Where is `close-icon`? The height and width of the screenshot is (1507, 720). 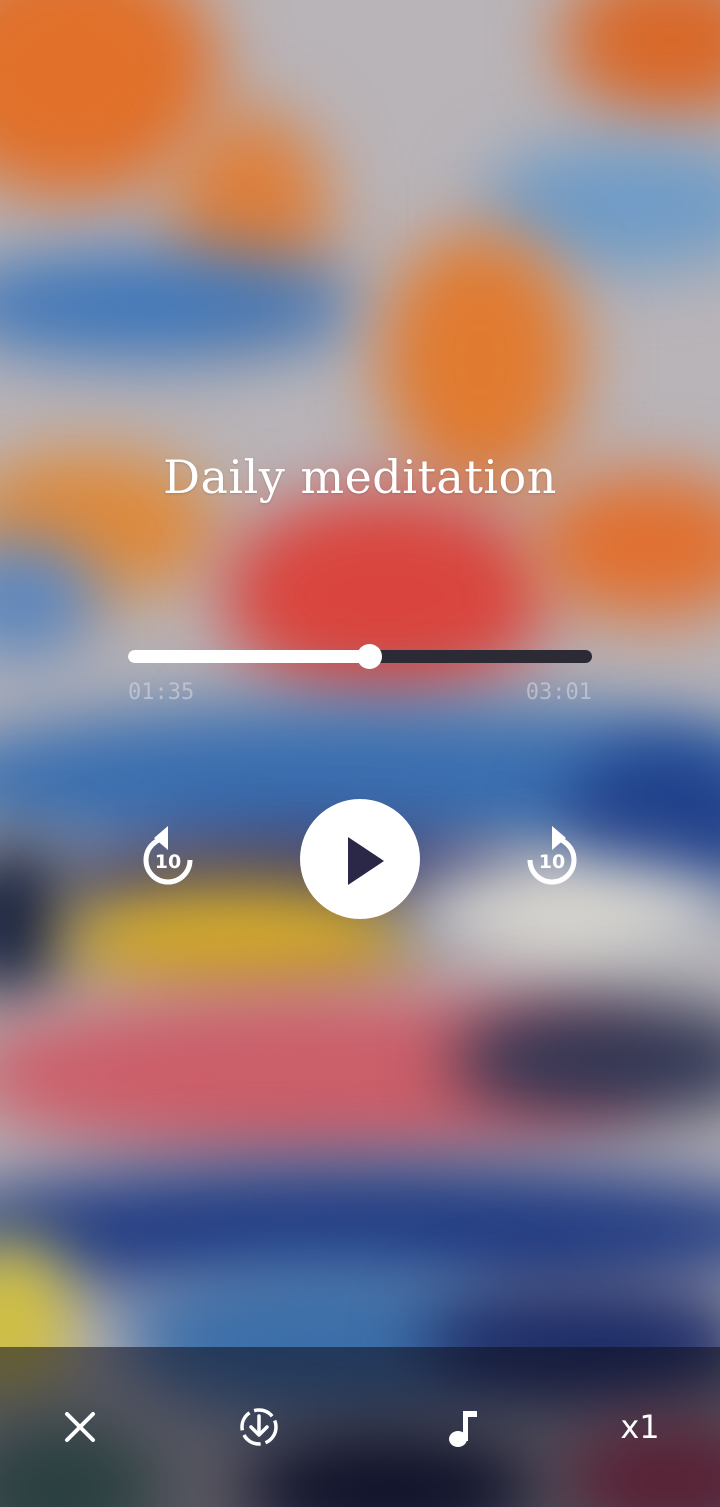
close-icon is located at coordinates (80, 1427).